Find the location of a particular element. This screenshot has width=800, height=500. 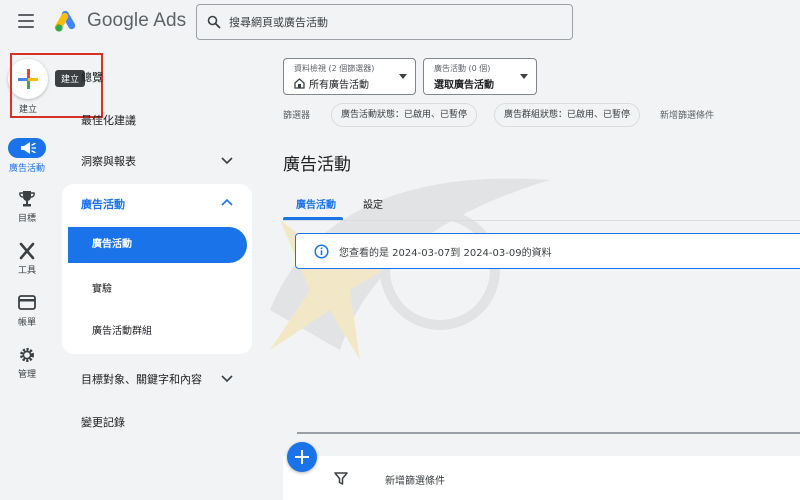

filter-icon is located at coordinates (341, 478).